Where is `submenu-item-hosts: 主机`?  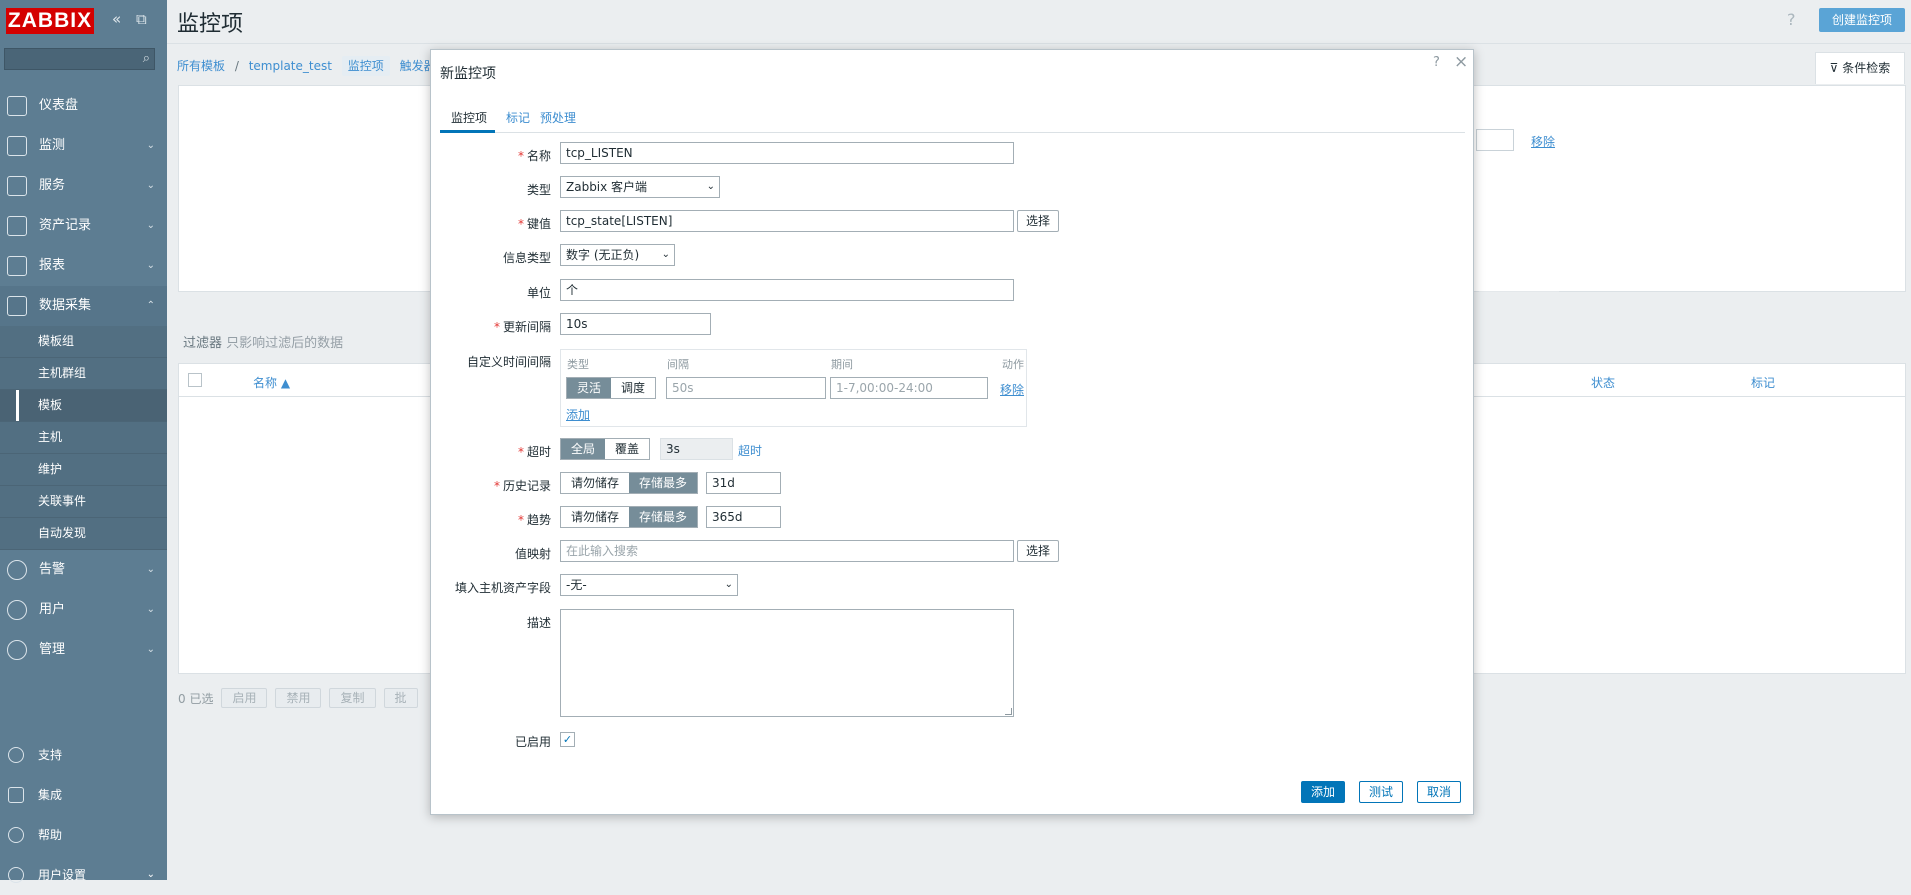 submenu-item-hosts: 主机 is located at coordinates (83, 438).